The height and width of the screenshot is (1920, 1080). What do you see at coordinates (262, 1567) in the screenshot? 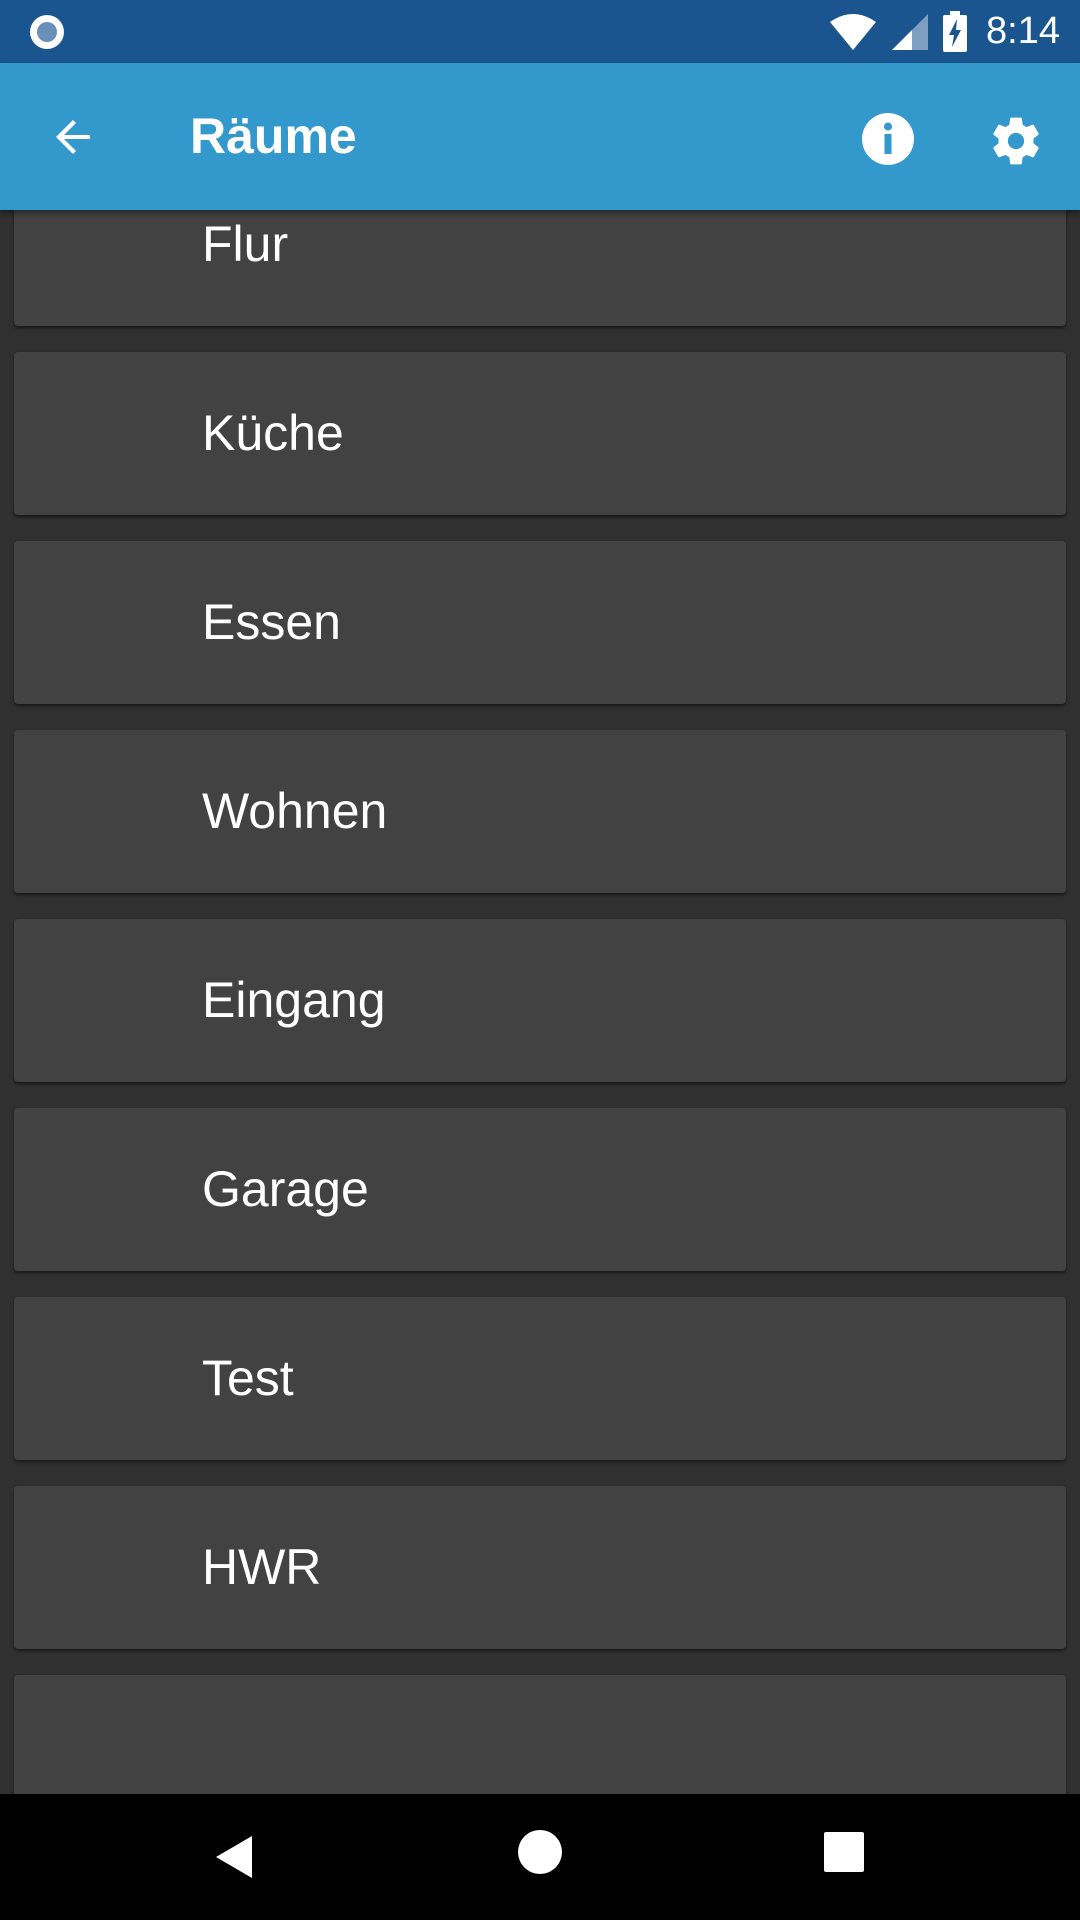
I see `room-label: HWR` at bounding box center [262, 1567].